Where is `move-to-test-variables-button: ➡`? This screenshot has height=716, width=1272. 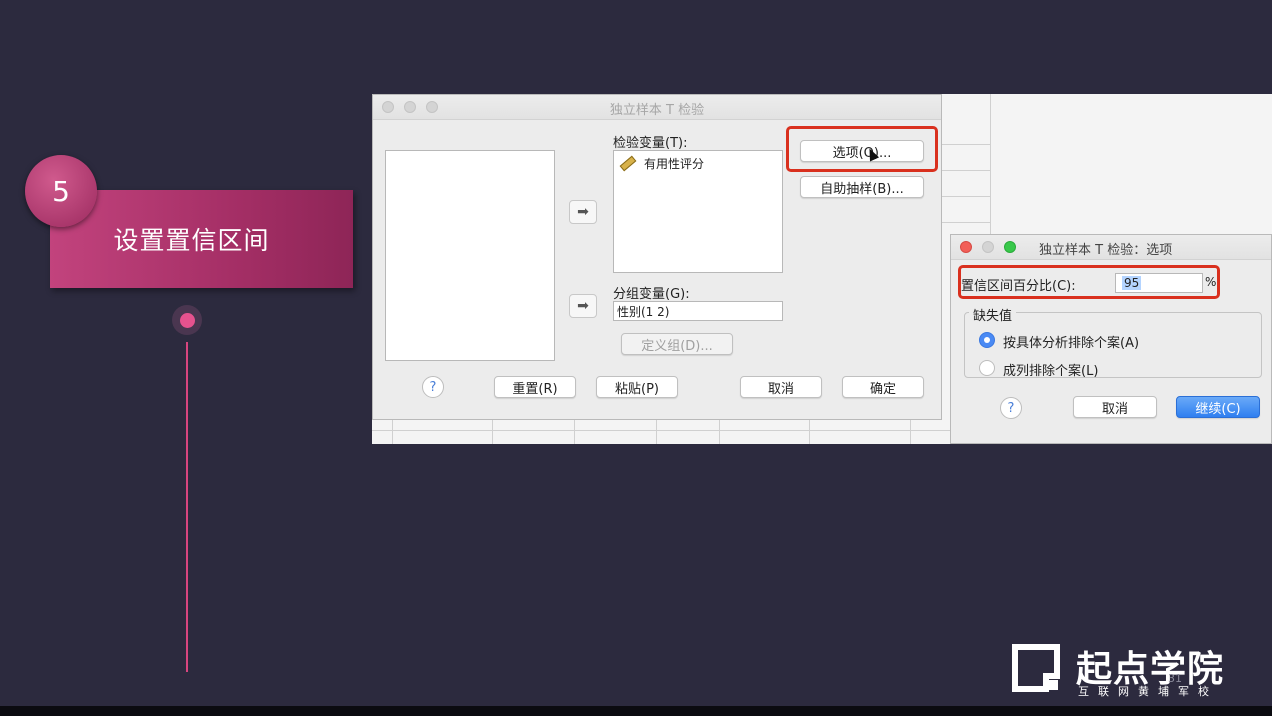 move-to-test-variables-button: ➡ is located at coordinates (583, 212).